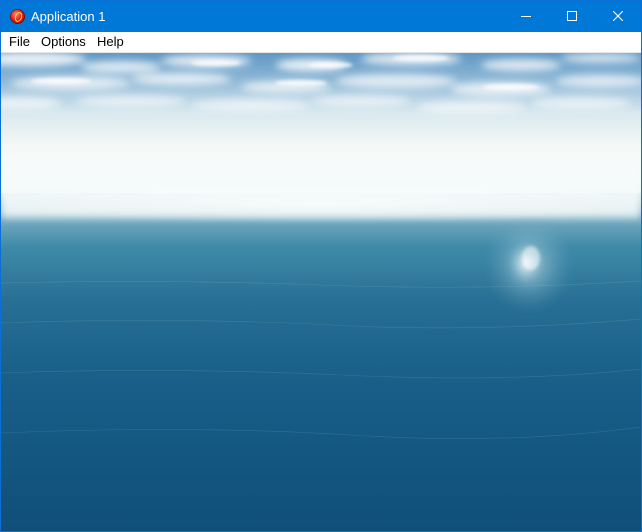 The width and height of the screenshot is (642, 532). What do you see at coordinates (321, 42) in the screenshot?
I see `menu-bar: File Options Help` at bounding box center [321, 42].